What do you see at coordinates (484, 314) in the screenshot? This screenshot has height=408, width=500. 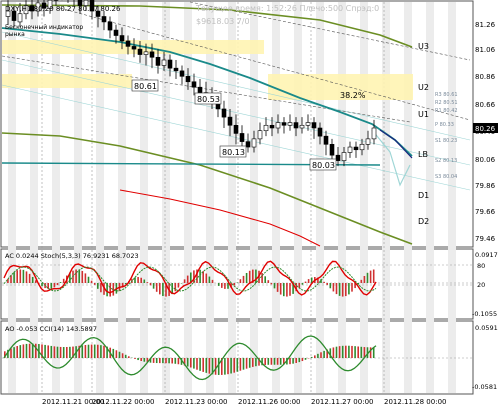 I see `ac-tick: -0.1055` at bounding box center [484, 314].